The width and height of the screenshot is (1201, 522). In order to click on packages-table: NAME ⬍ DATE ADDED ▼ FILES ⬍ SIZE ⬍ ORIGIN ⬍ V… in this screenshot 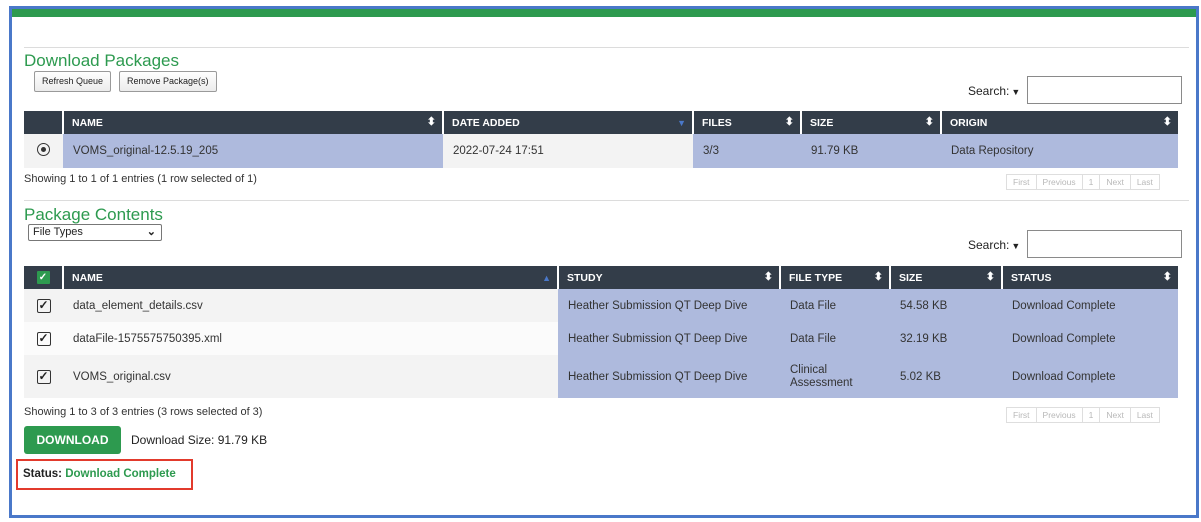, I will do `click(601, 139)`.